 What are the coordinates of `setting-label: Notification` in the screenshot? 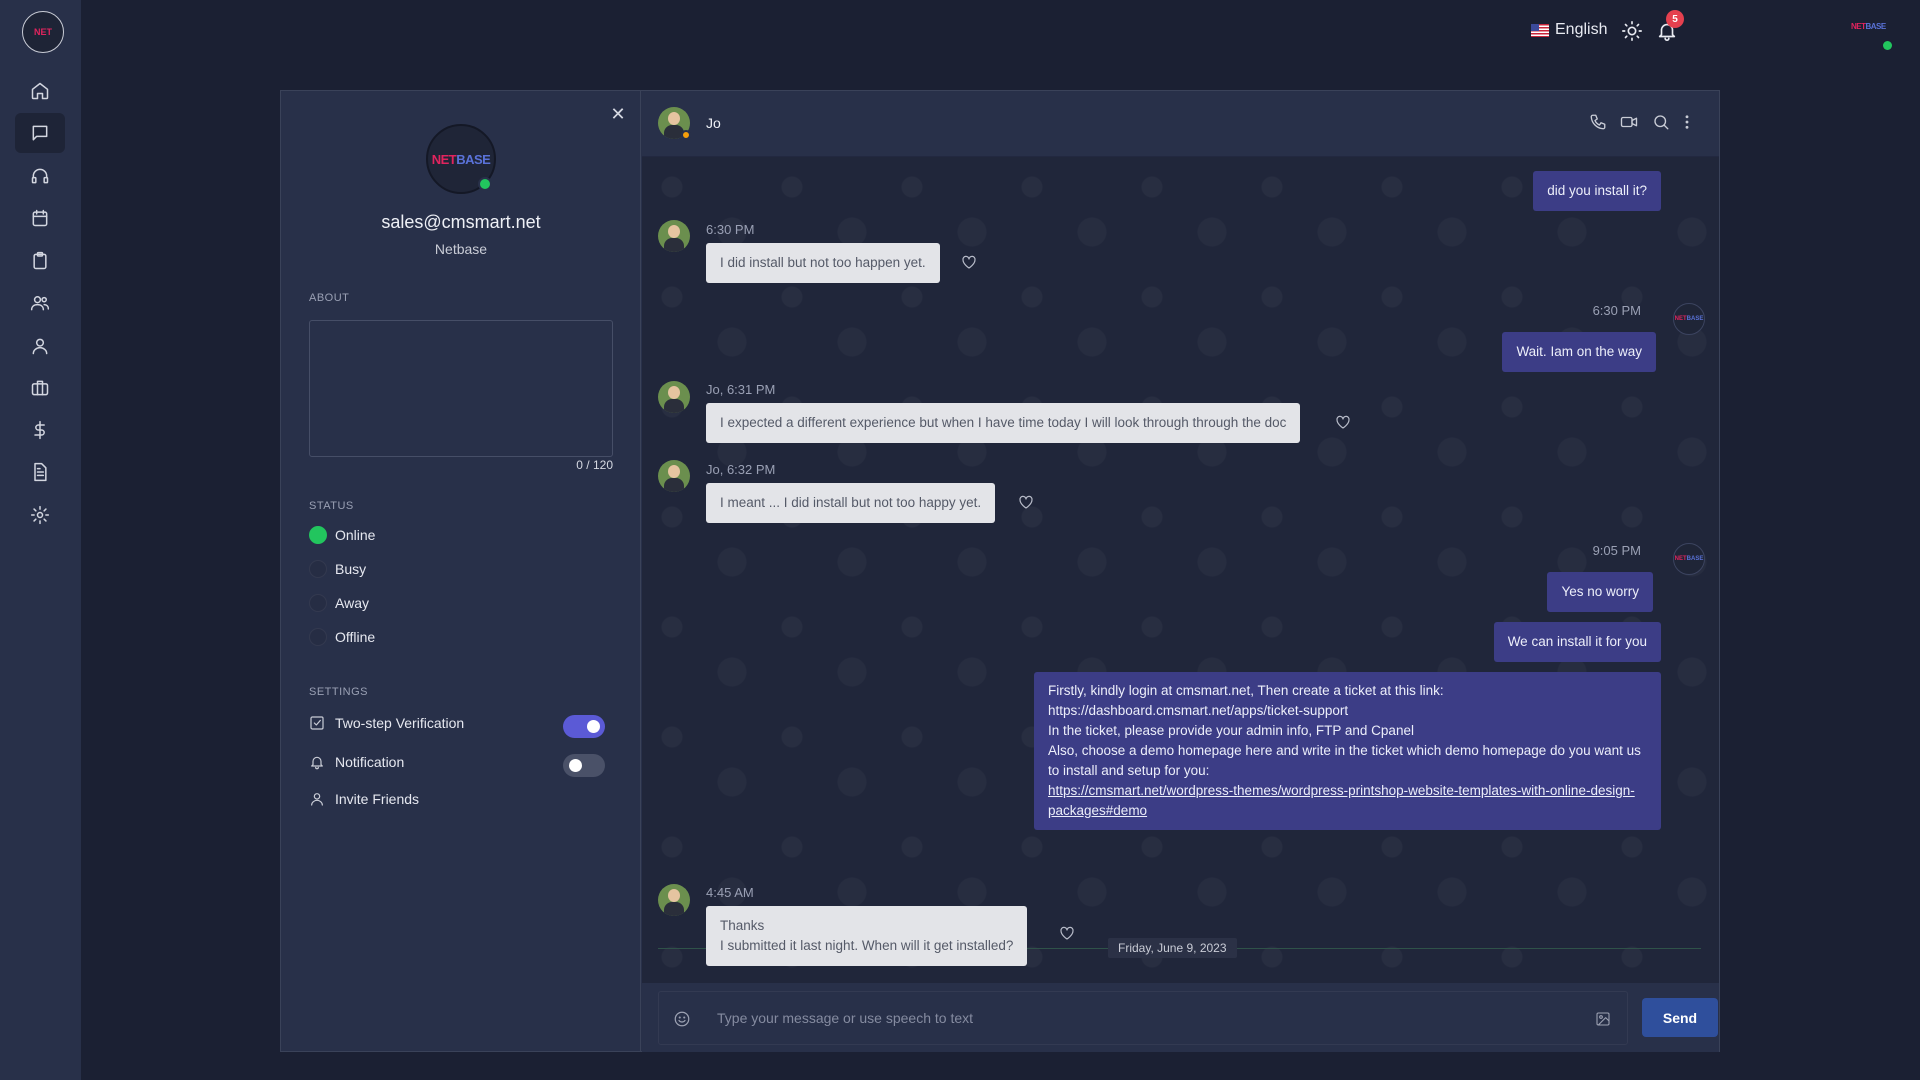 It's located at (370, 762).